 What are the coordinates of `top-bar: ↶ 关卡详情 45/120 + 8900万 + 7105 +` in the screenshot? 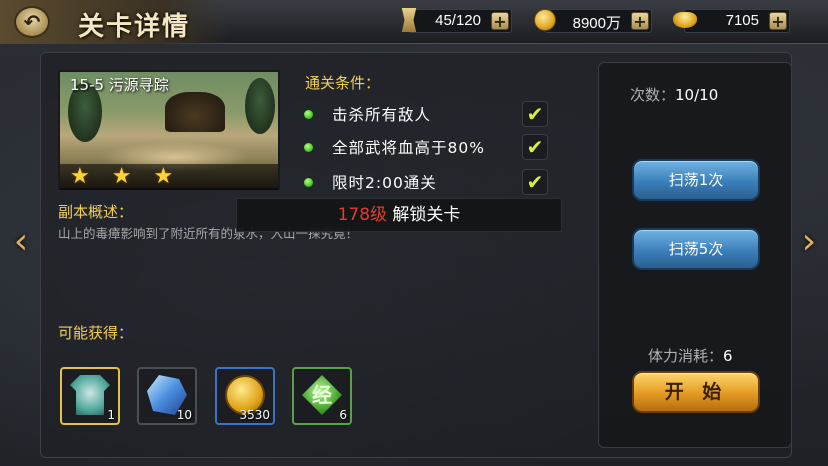 It's located at (414, 22).